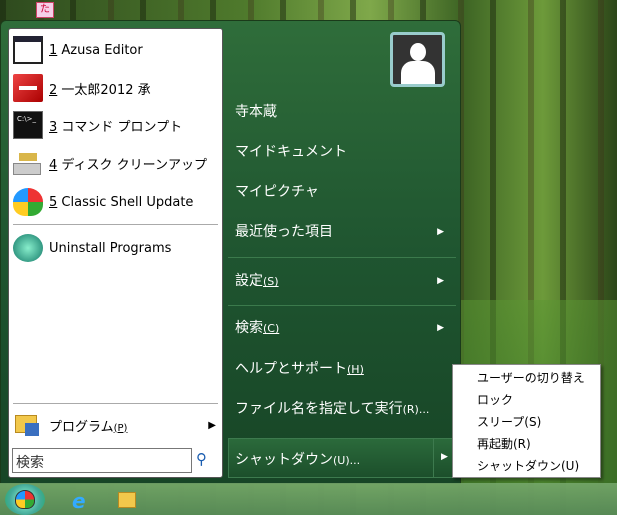  What do you see at coordinates (433, 458) in the screenshot?
I see `divider` at bounding box center [433, 458].